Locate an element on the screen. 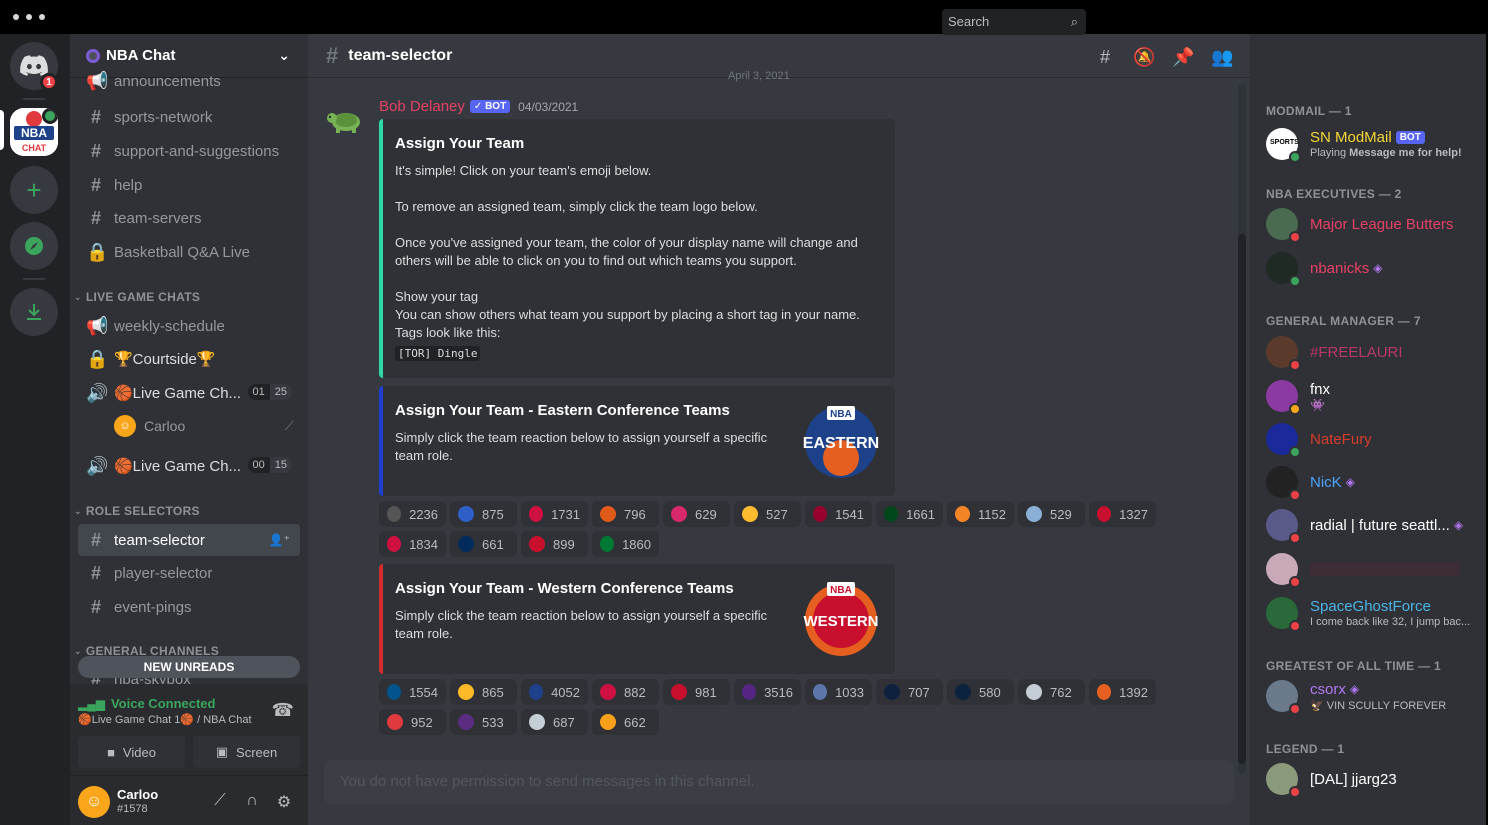 The height and width of the screenshot is (825, 1488). channel-announcements: 📢 announcements is located at coordinates (189, 81).